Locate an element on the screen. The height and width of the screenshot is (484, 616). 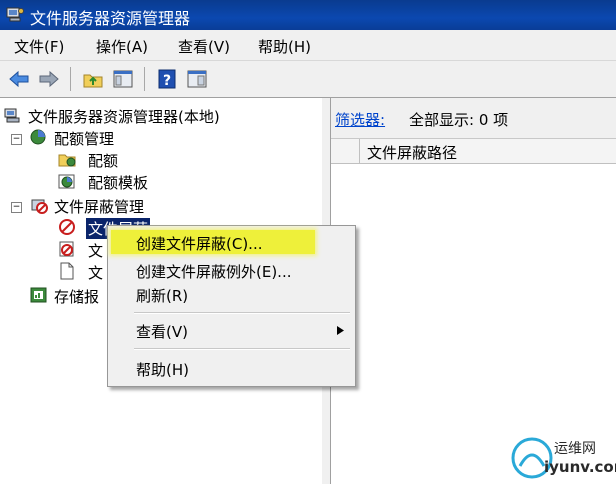
menu-view: 查看(V) is located at coordinates (204, 46).